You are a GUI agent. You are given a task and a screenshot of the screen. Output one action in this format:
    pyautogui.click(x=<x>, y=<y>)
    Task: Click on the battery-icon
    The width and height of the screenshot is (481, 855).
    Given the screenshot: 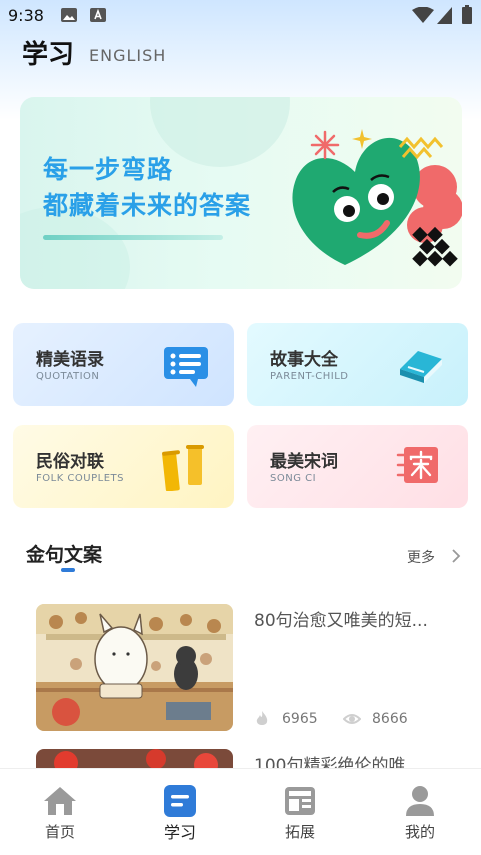 What is the action you would take?
    pyautogui.click(x=467, y=14)
    